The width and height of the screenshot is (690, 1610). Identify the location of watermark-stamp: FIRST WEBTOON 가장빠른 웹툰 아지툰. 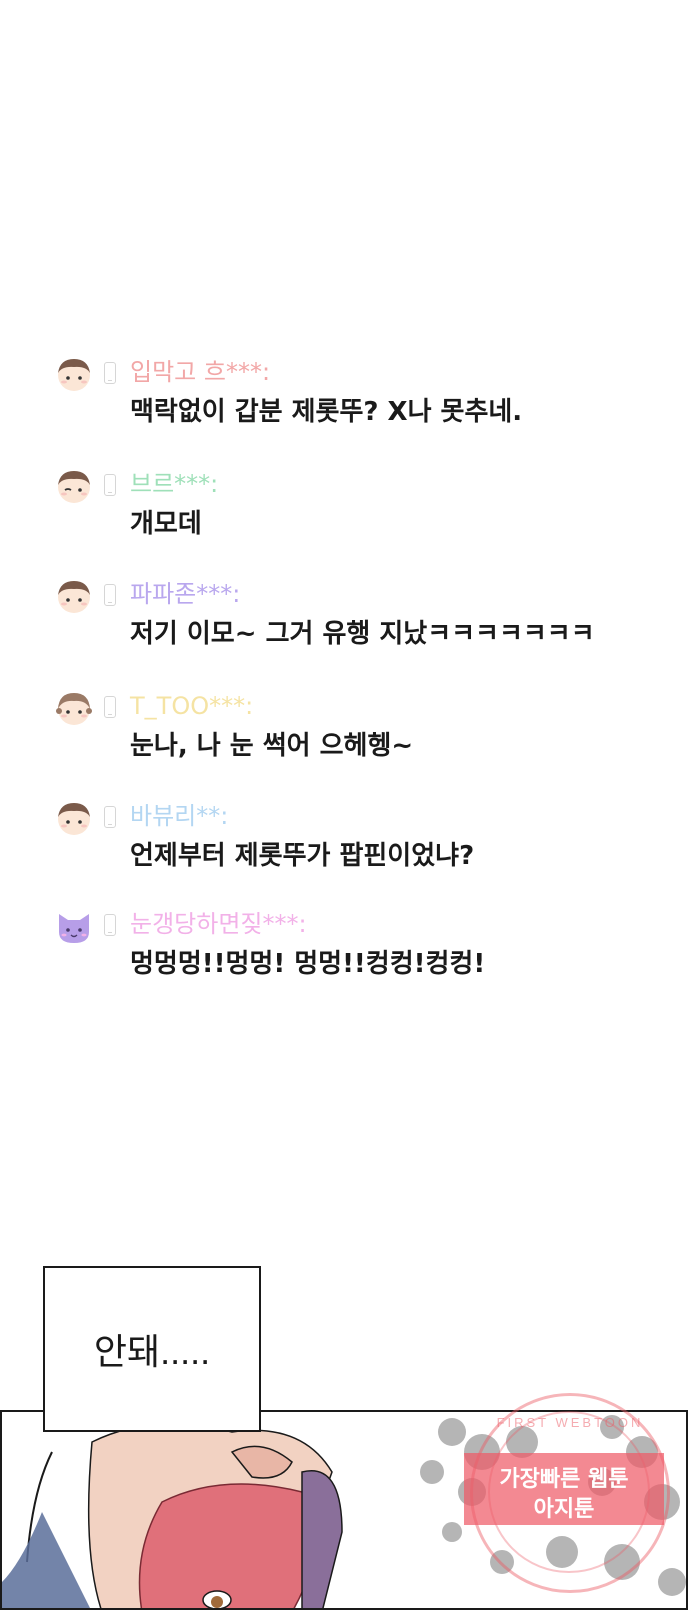
(567, 1493).